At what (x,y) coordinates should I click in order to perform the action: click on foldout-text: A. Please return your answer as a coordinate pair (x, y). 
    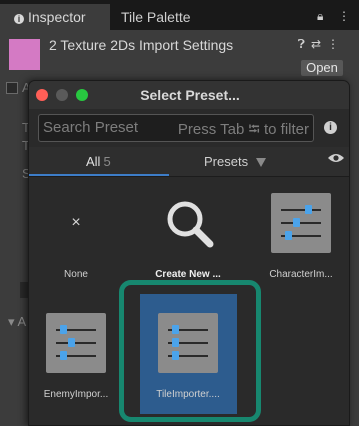
    Looking at the image, I should click on (22, 321).